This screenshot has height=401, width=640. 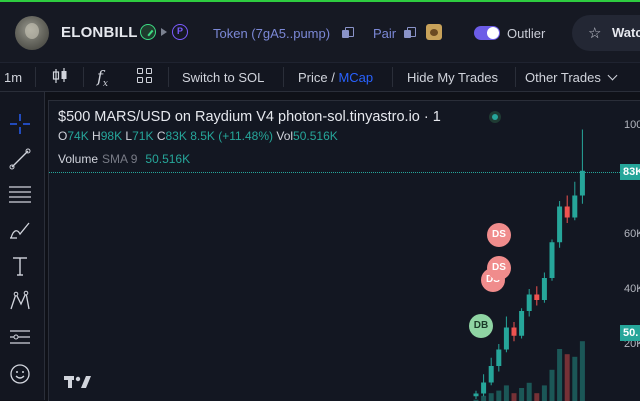 What do you see at coordinates (630, 333) in the screenshot?
I see `volume-tag: 50.` at bounding box center [630, 333].